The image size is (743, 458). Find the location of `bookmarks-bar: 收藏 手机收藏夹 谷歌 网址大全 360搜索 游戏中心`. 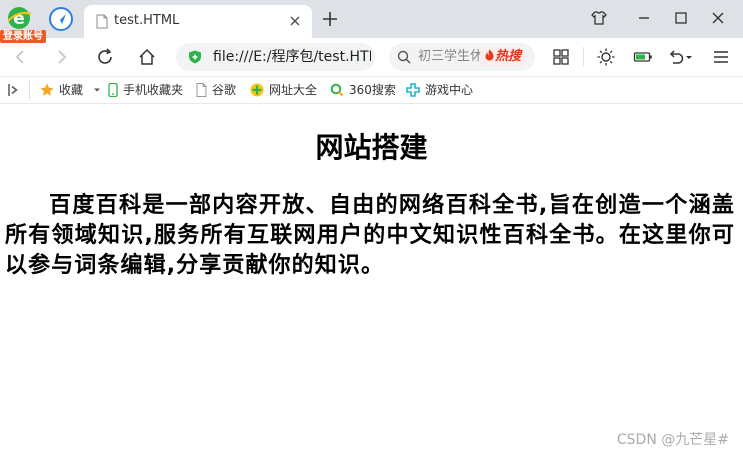

bookmarks-bar: 收藏 手机收藏夹 谷歌 网址大全 360搜索 游戏中心 is located at coordinates (371, 90).